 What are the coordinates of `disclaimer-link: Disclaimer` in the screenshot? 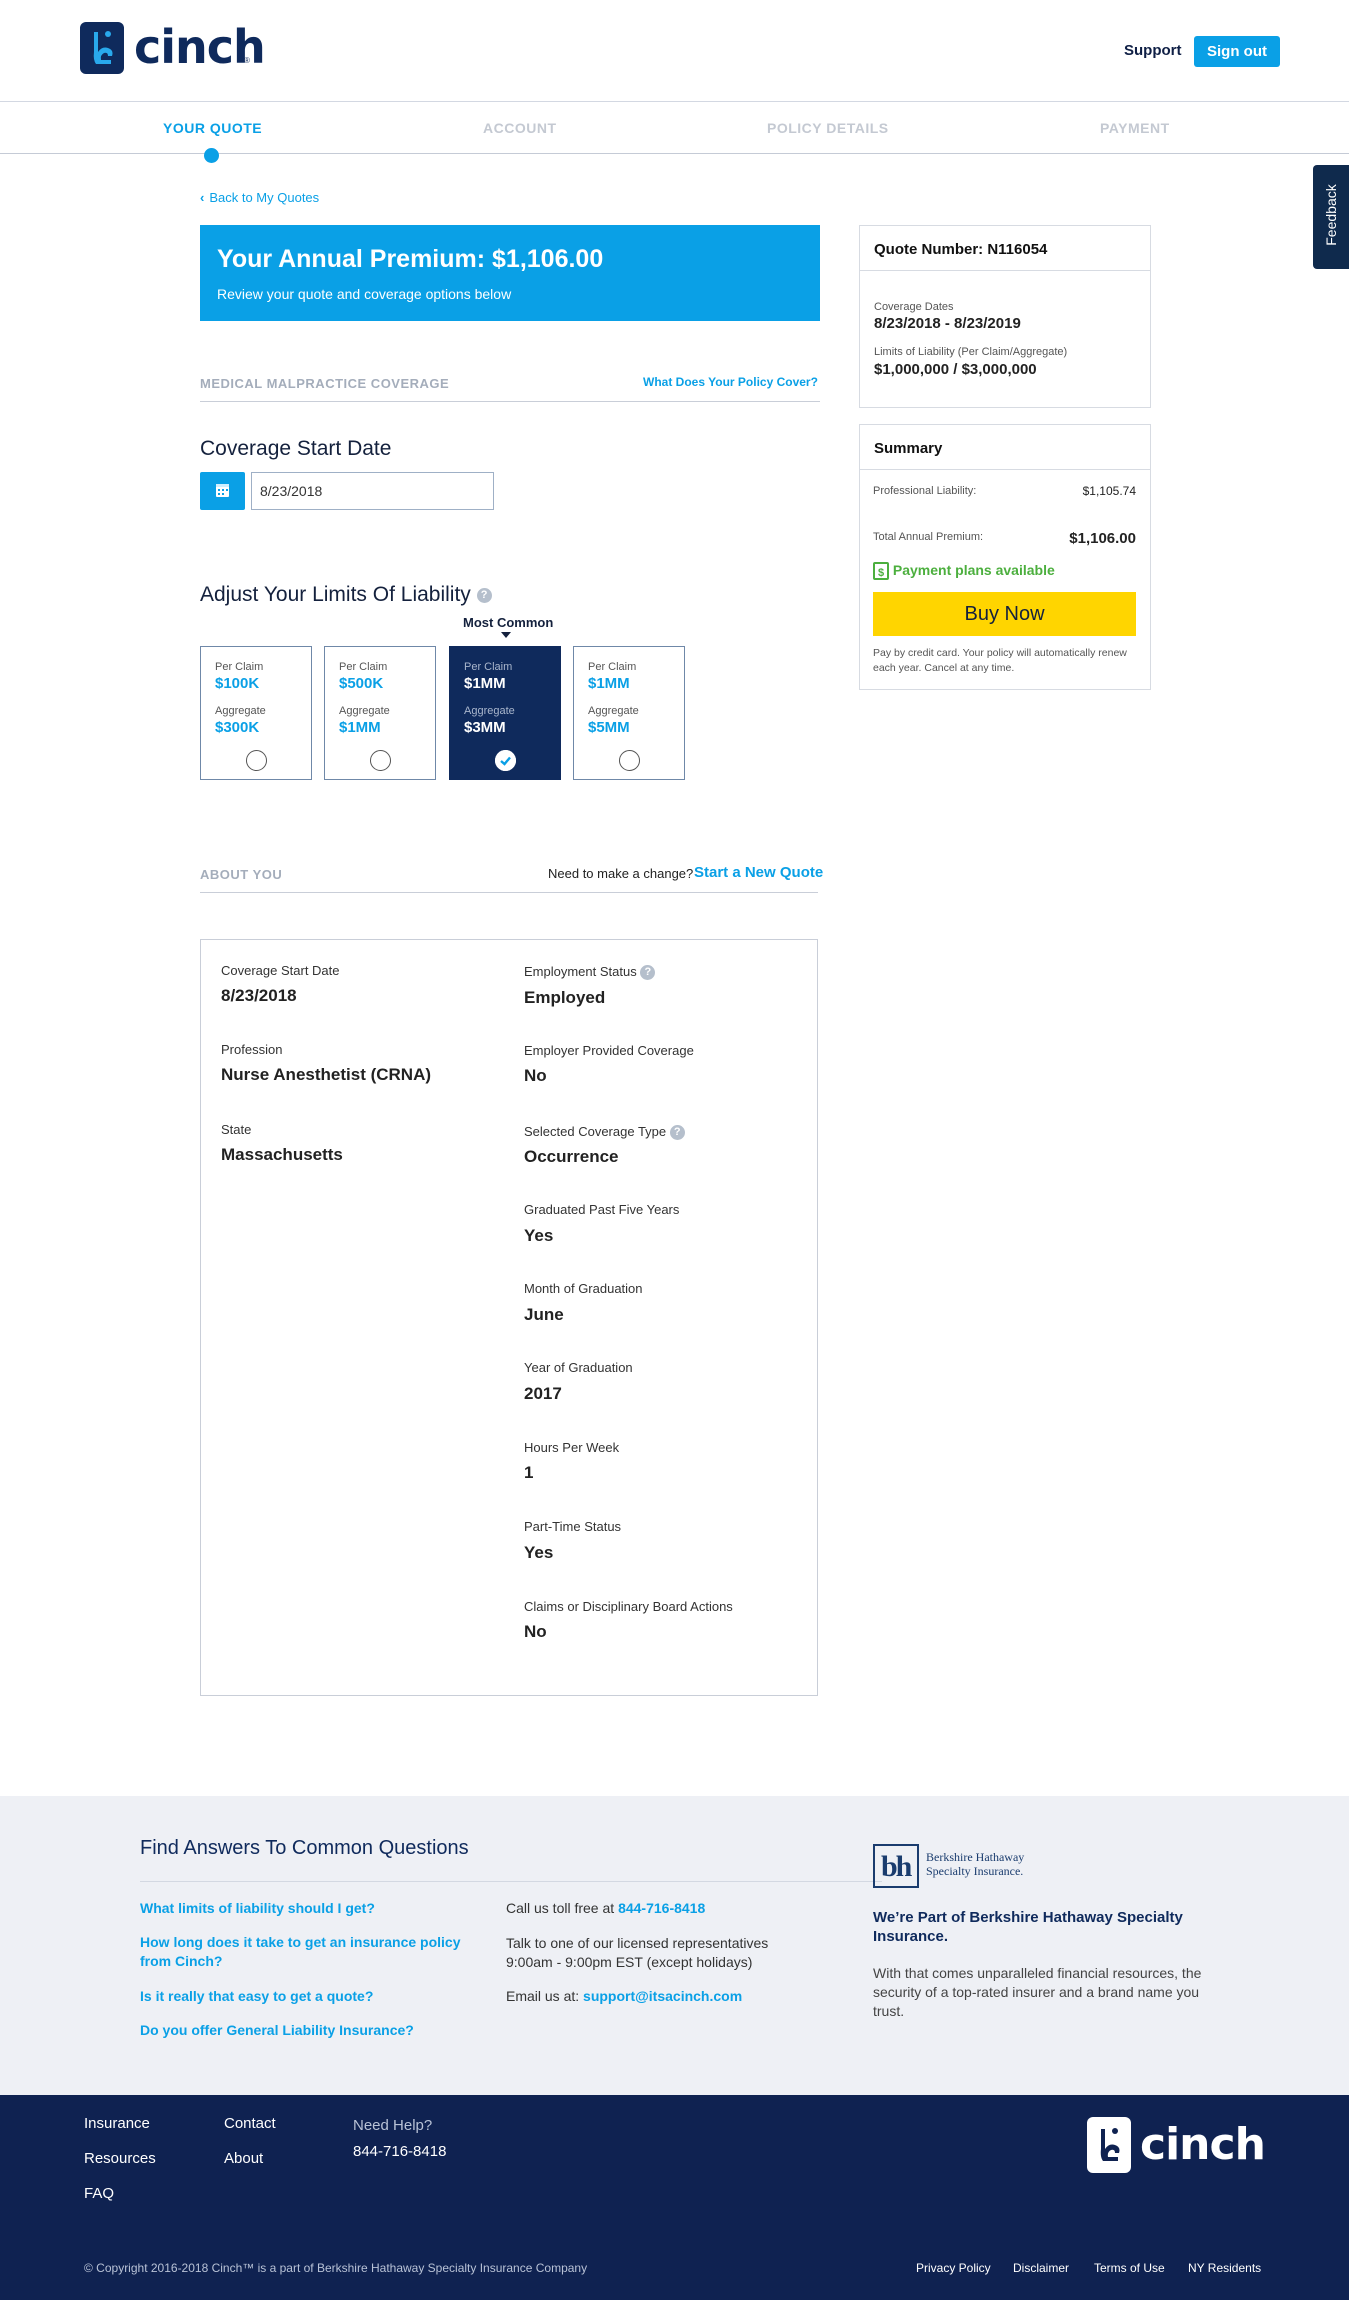 It's located at (1041, 2268).